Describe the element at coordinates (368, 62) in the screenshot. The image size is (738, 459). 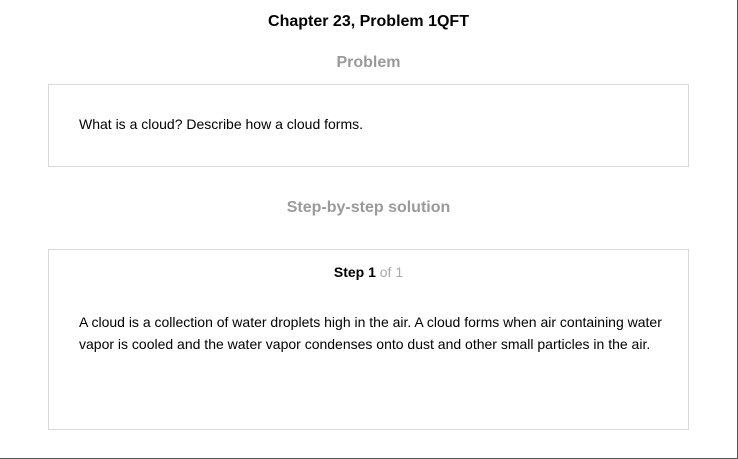
I see `problem-heading: Problem` at that location.